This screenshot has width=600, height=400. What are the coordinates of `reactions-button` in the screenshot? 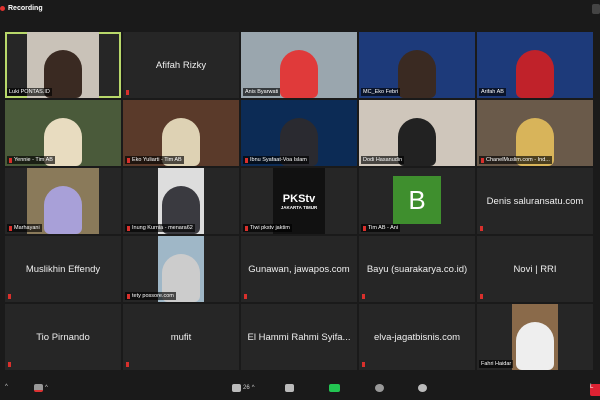 It's located at (422, 388).